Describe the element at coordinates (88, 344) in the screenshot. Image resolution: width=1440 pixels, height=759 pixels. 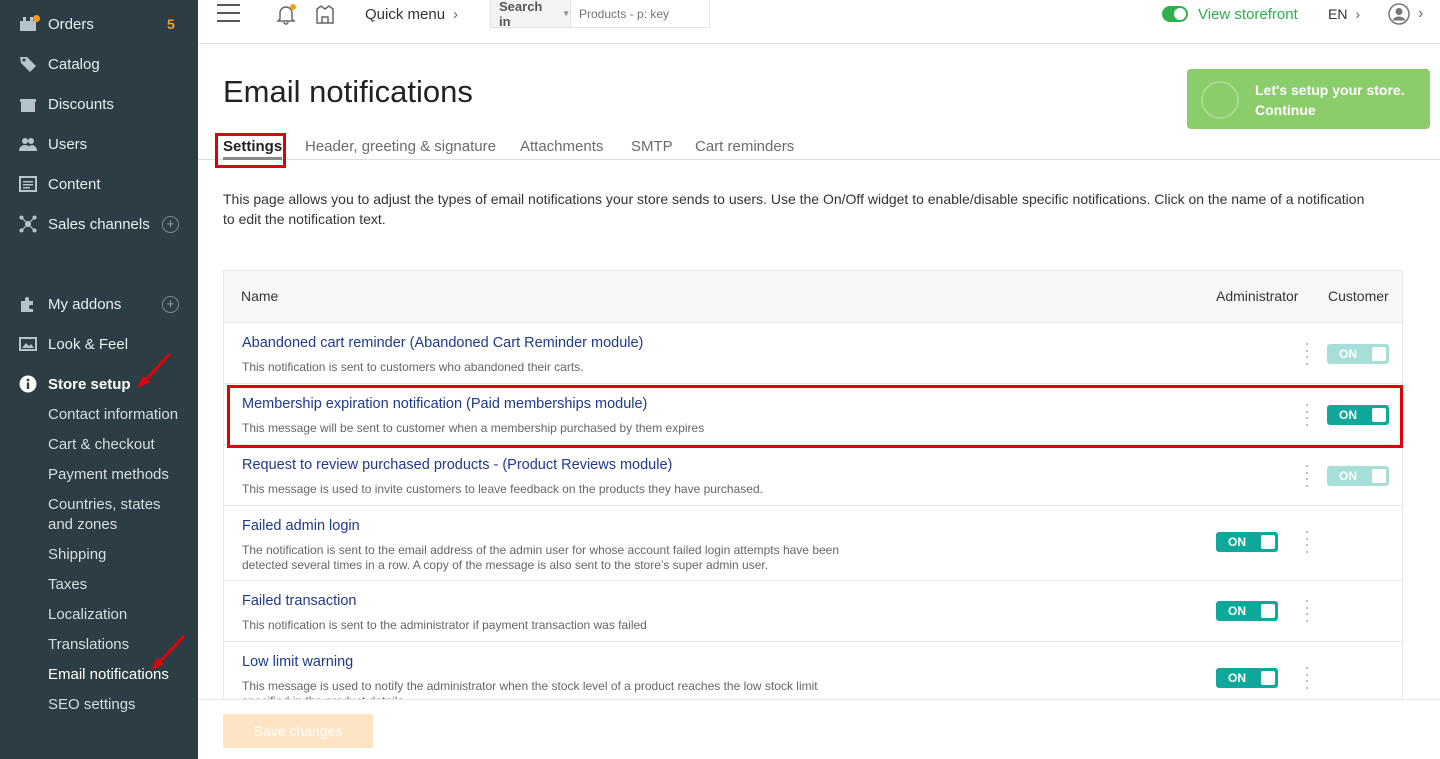
I see `sidebar-item-label: Look & Feel` at that location.